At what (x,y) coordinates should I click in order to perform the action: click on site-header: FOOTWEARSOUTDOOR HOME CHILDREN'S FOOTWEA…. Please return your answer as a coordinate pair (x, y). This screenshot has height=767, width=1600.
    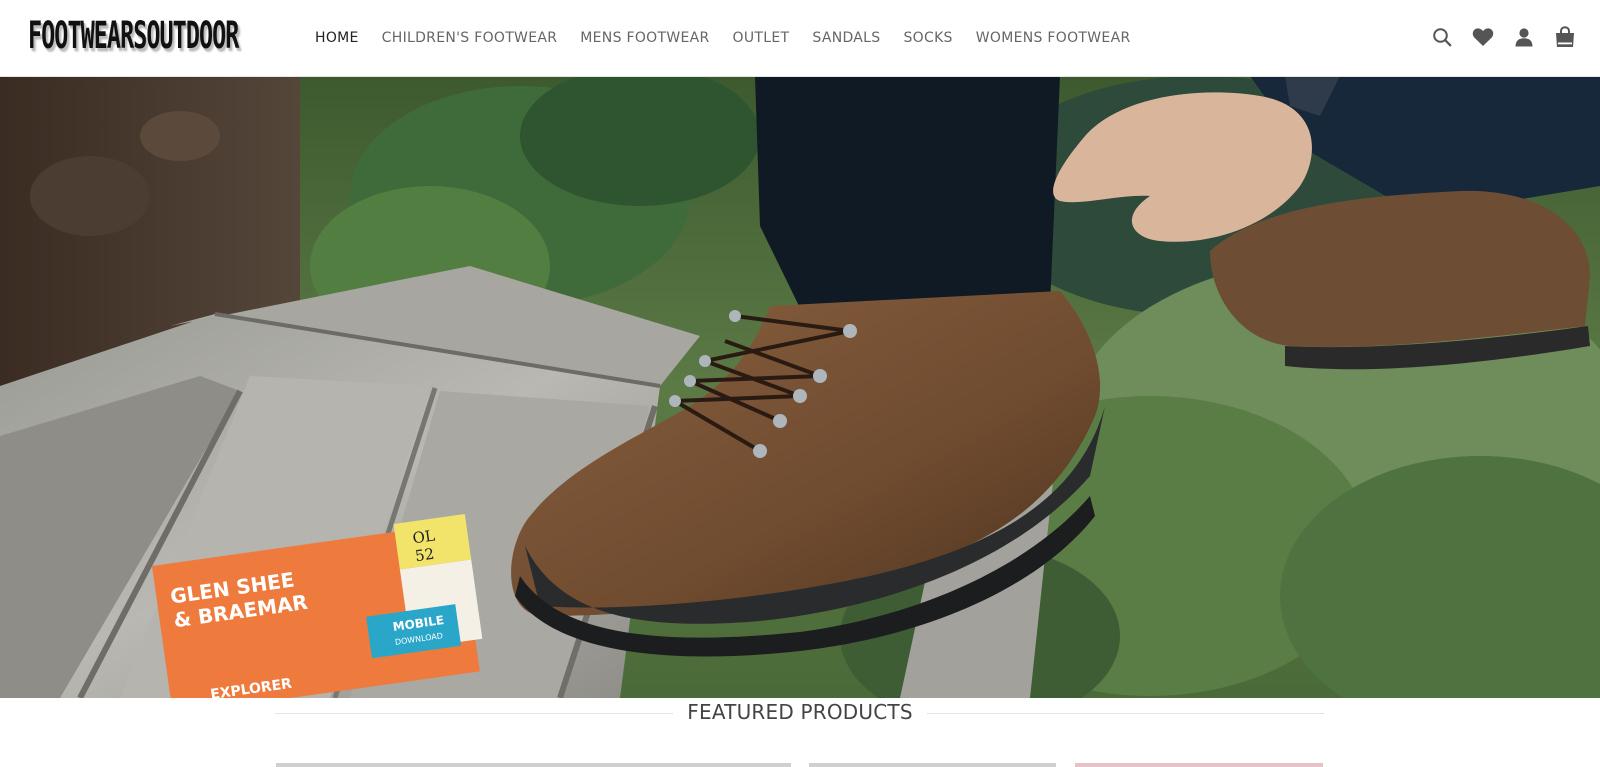
    Looking at the image, I should click on (800, 38).